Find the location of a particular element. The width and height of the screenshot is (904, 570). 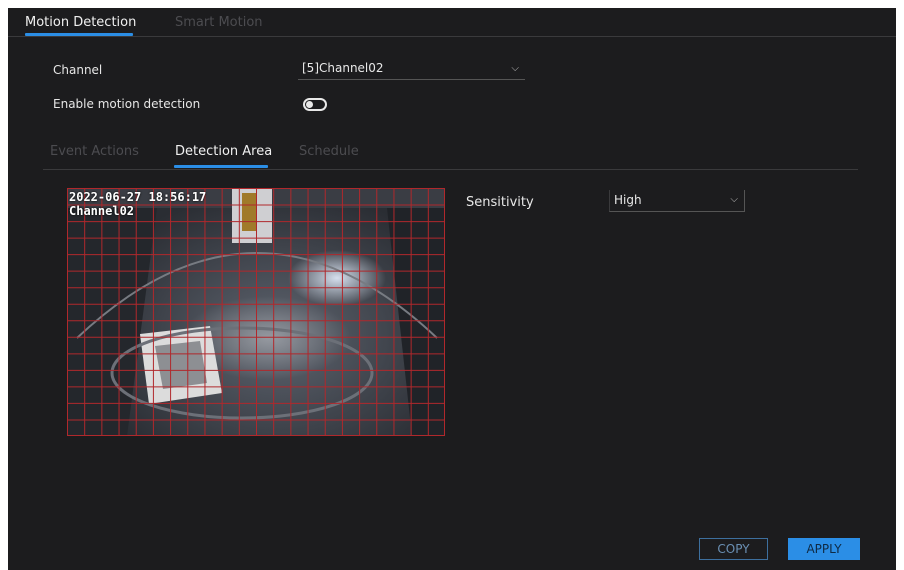

sensitivity-select-value: High is located at coordinates (628, 200).